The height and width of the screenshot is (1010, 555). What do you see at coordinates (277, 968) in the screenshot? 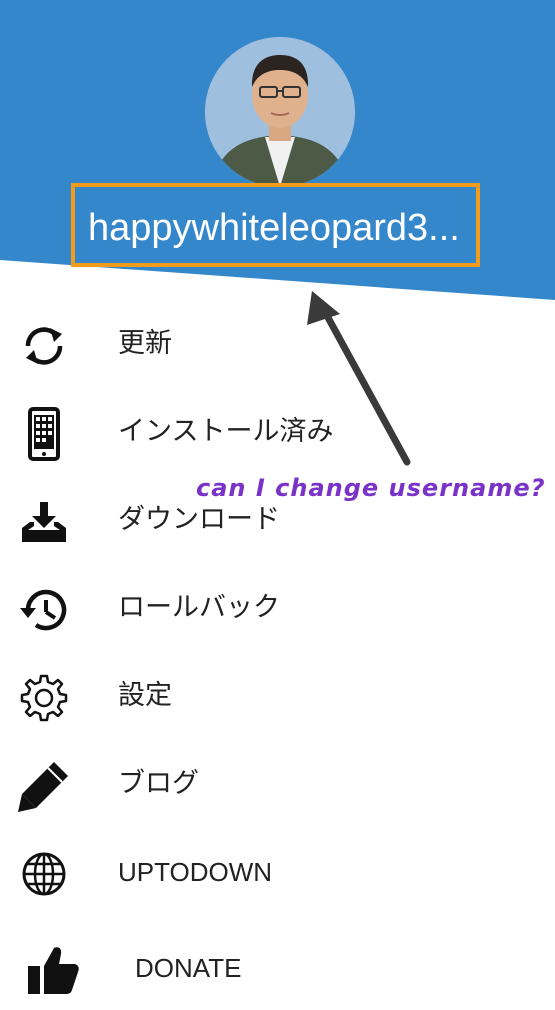
I see `menu-item-donate: DONATE` at bounding box center [277, 968].